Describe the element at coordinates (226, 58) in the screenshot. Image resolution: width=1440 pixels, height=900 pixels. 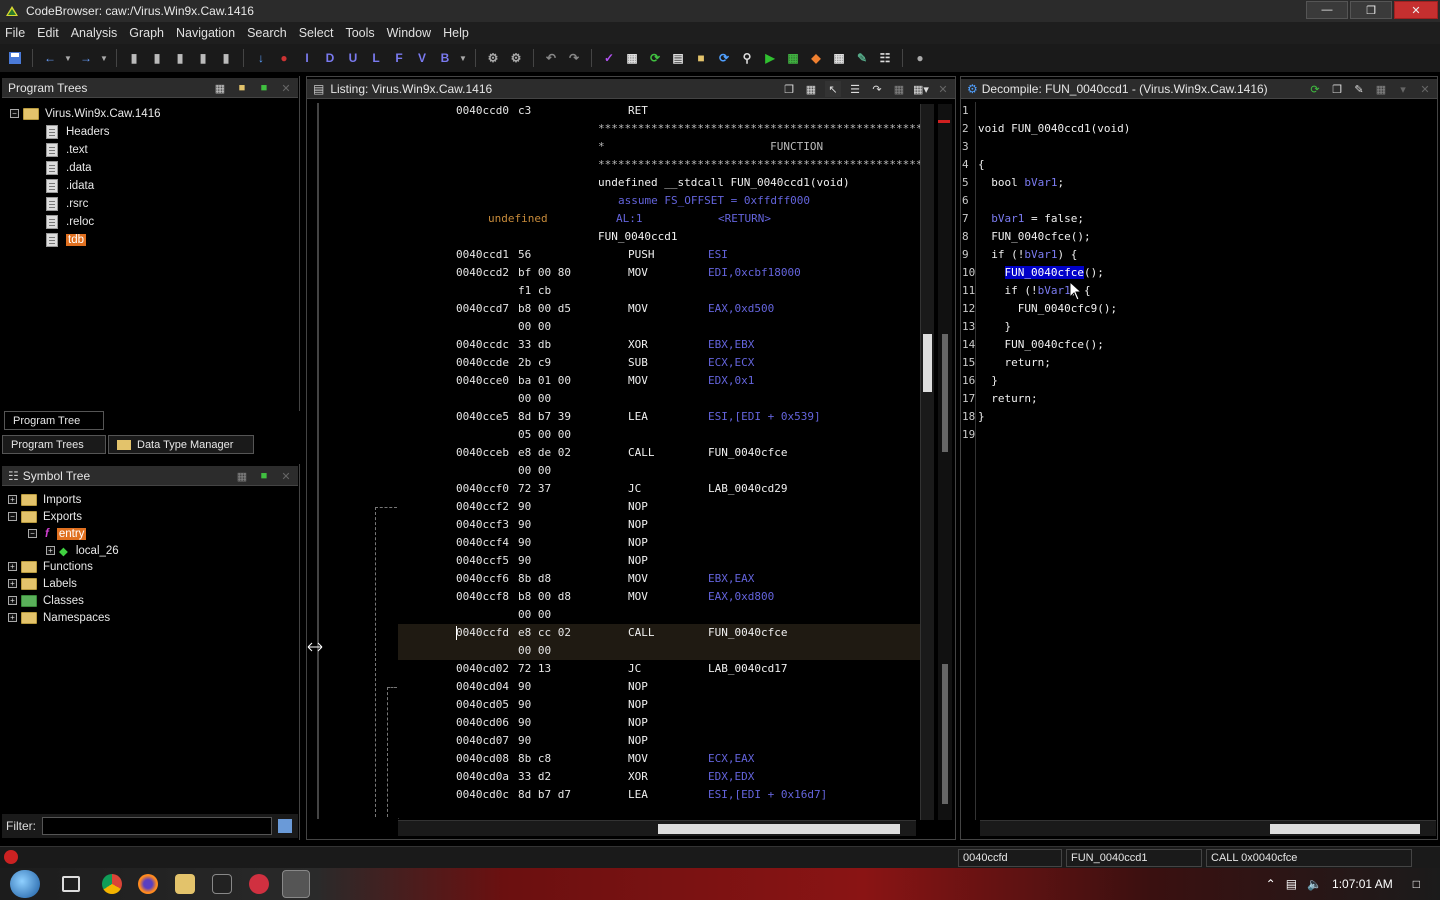
I see `nav-doc-icon-5: ▮` at that location.